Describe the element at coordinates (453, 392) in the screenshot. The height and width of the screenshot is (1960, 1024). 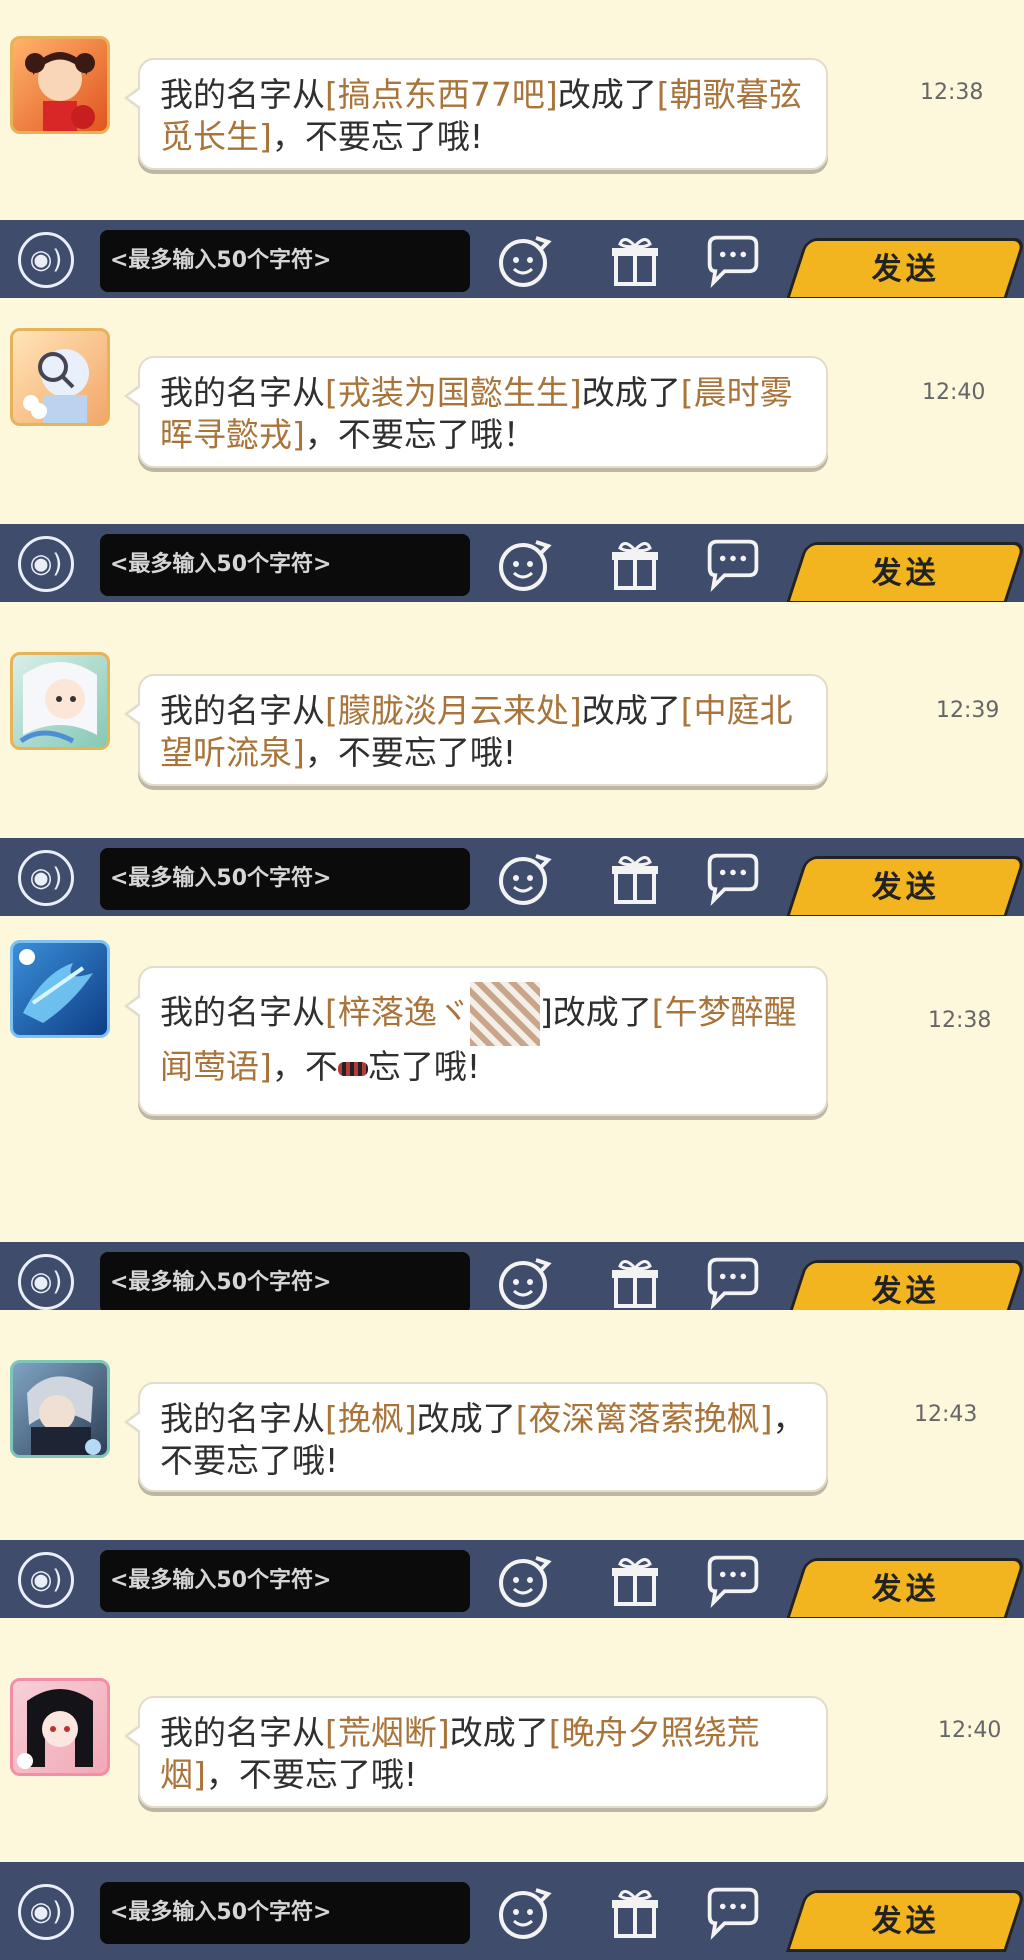
I see `old-name: [戎装为国懿生生]` at that location.